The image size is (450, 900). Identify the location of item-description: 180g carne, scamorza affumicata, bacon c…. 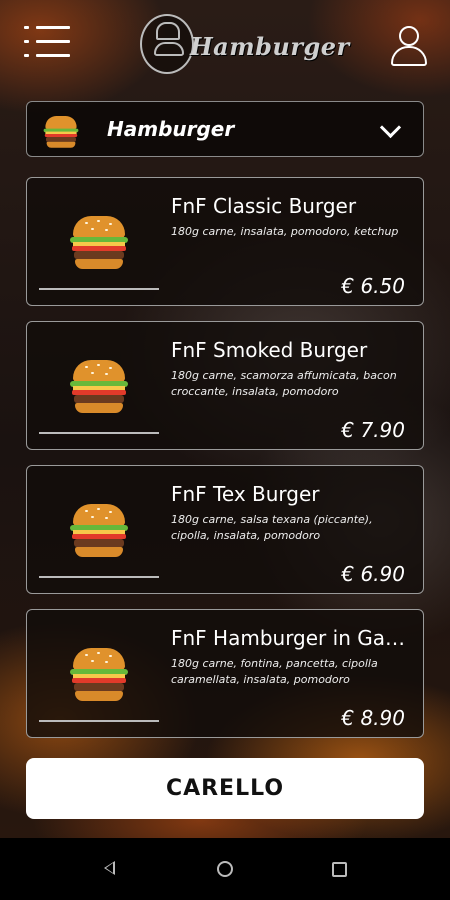
(284, 383).